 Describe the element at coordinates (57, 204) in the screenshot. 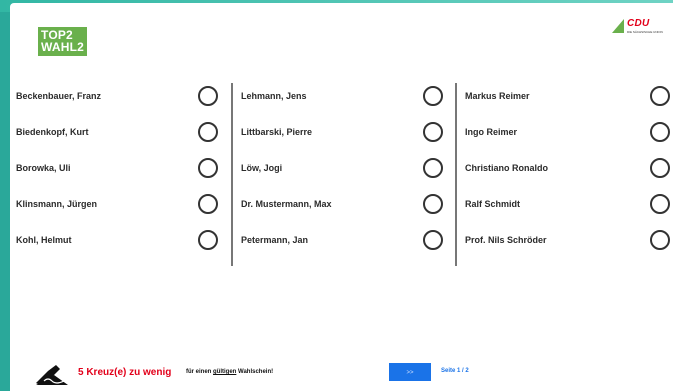

I see `candidate-name: Klinsmann, Jürgen` at that location.